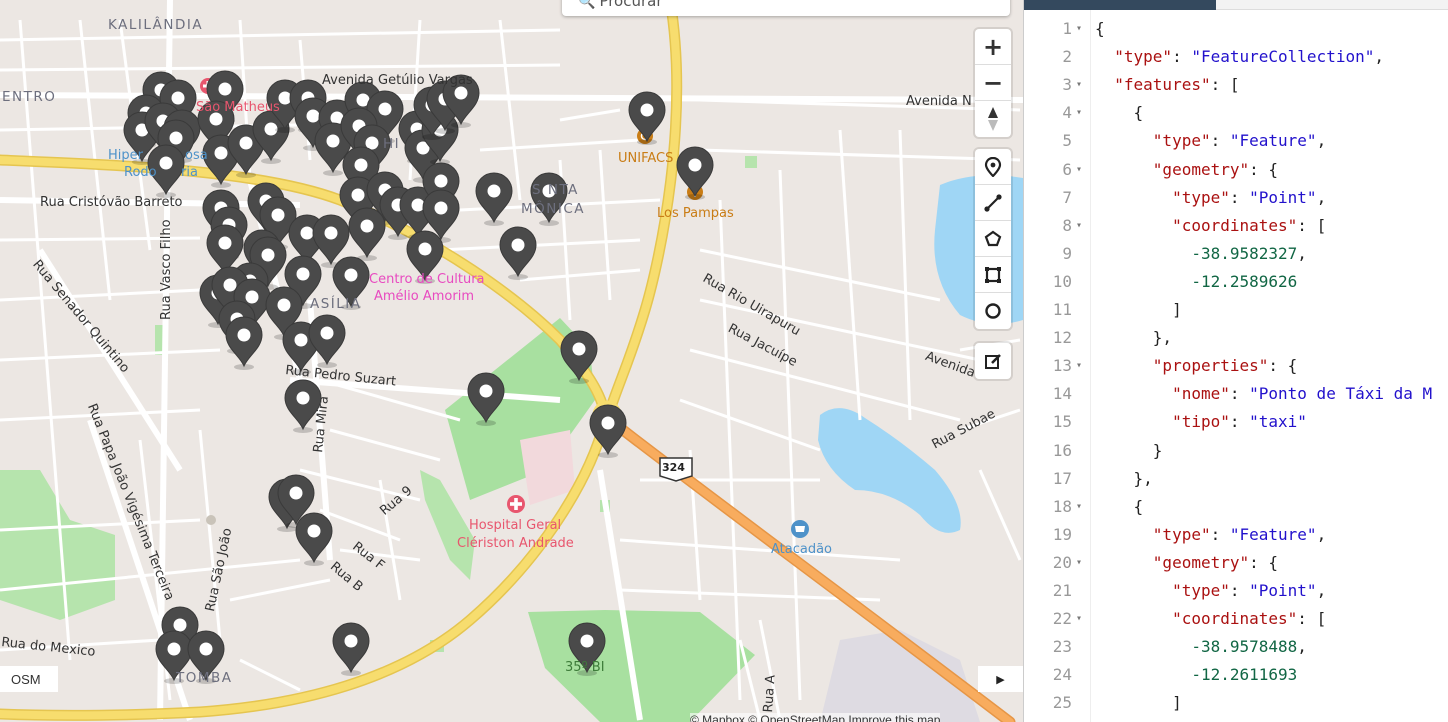 This screenshot has height=722, width=1448. I want to click on label-hospital-geral: Hospital Geral, so click(515, 525).